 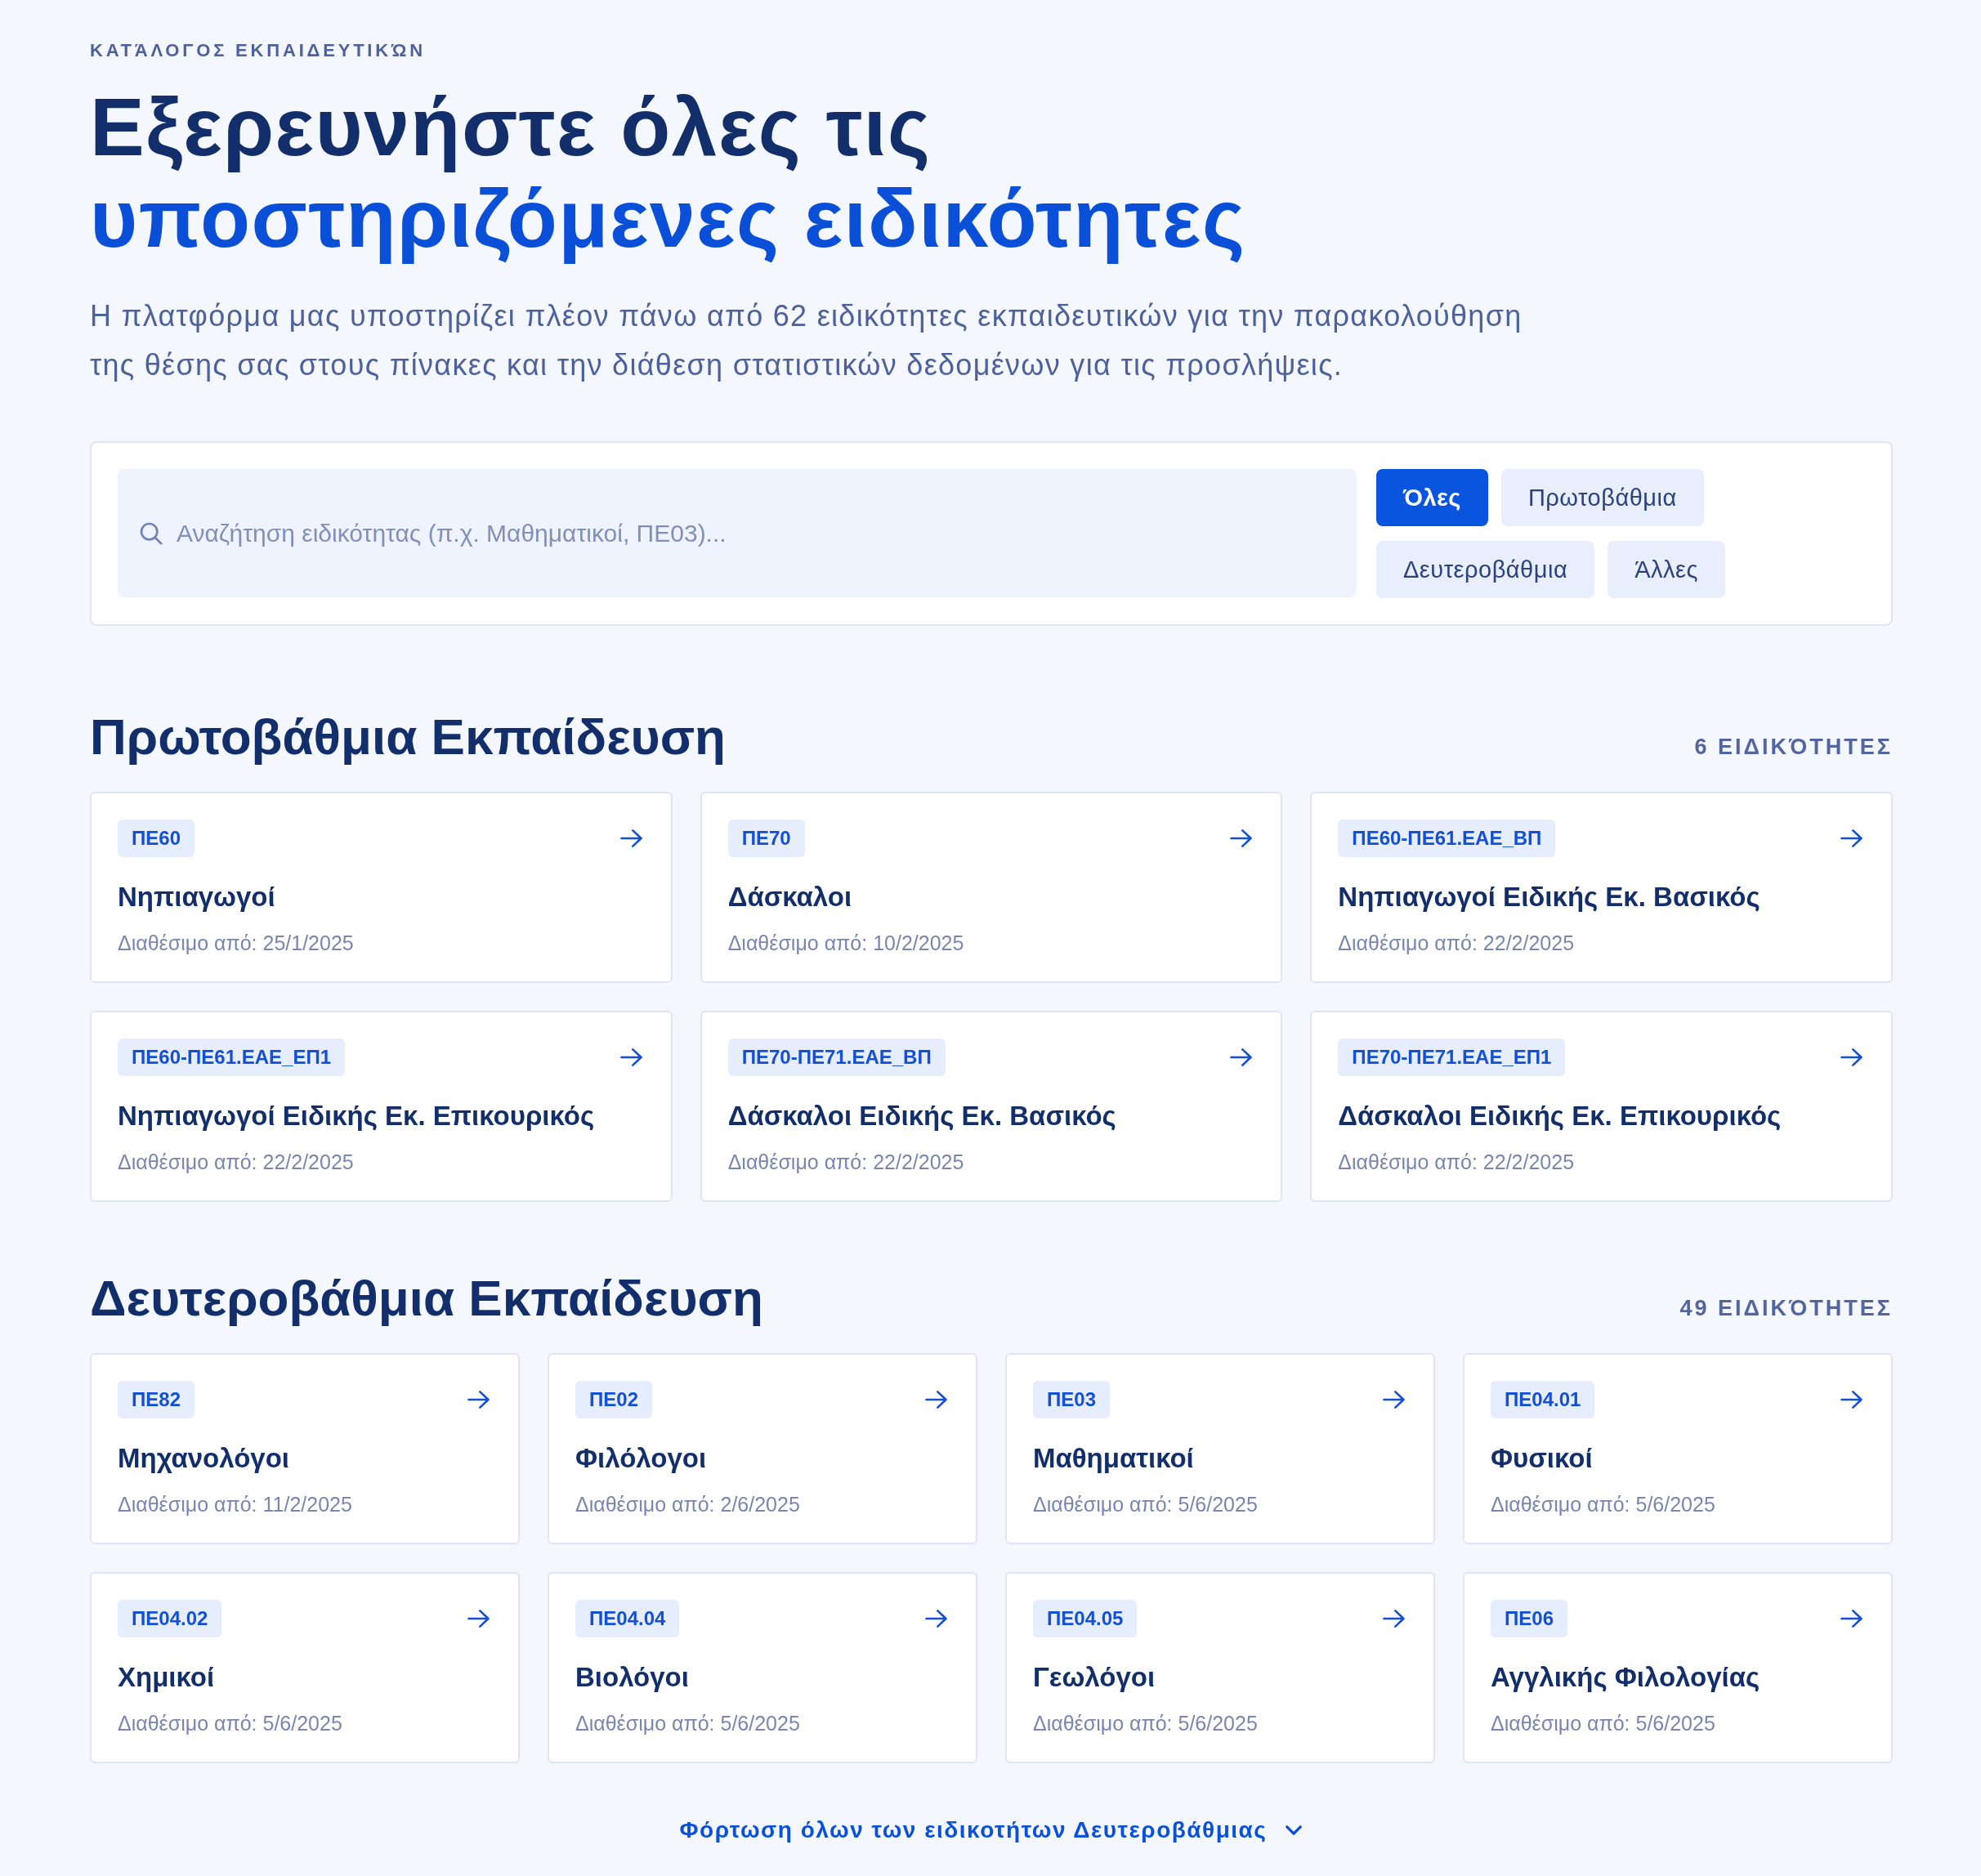 I want to click on specialty-name: Φιλόλογοι, so click(x=641, y=1458).